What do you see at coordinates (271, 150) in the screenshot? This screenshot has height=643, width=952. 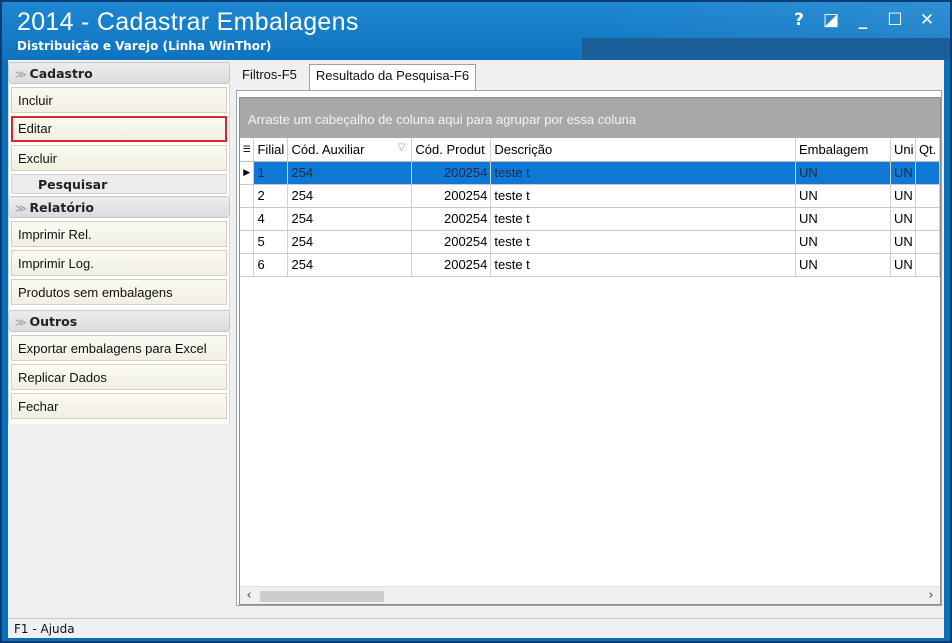 I see `column-header-filial: Filial` at bounding box center [271, 150].